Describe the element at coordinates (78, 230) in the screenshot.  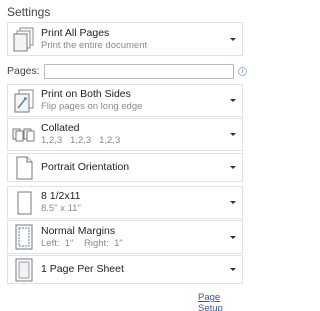
I see `margins-label: Normal Margins` at that location.